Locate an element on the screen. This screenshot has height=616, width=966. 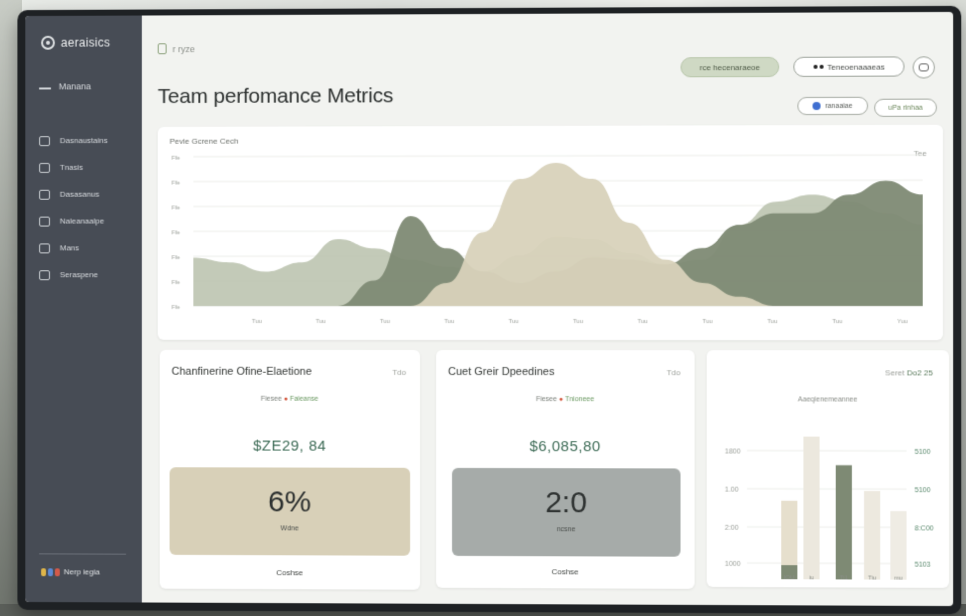
settings-icon is located at coordinates (44, 275).